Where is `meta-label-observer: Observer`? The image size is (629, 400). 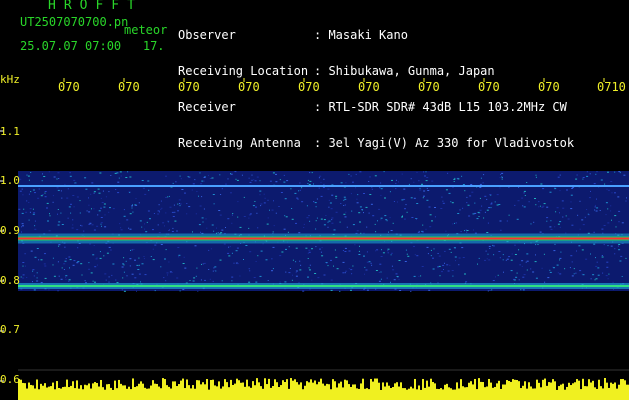
meta-label-observer: Observer is located at coordinates (207, 35).